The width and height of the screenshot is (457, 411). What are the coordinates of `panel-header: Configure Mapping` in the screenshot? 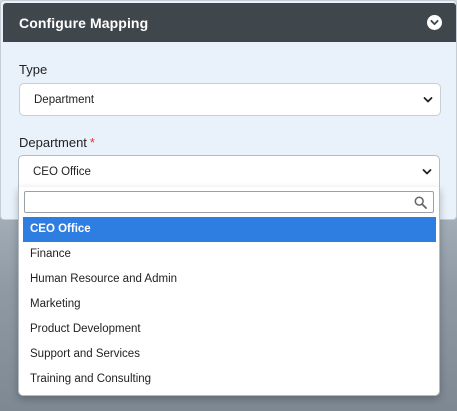 It's located at (229, 22).